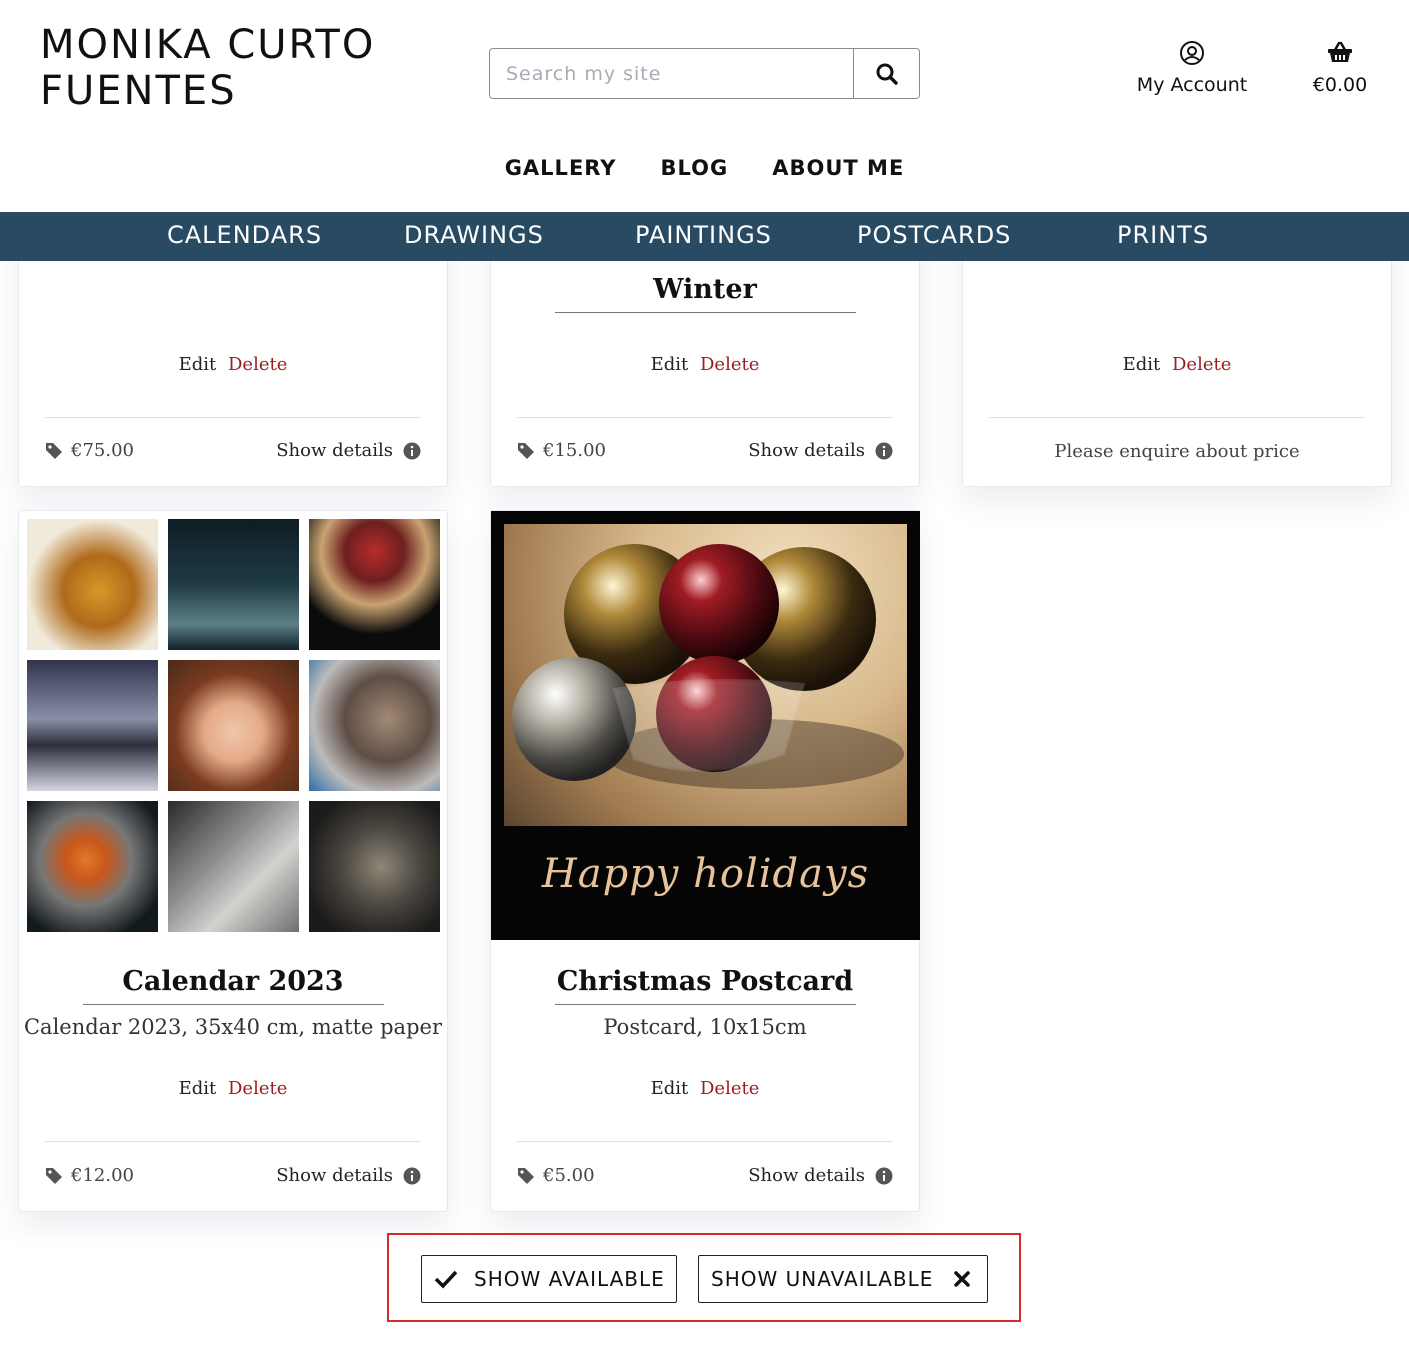 Image resolution: width=1409 pixels, height=1347 pixels. I want to click on baubles-illustration, so click(708, 666).